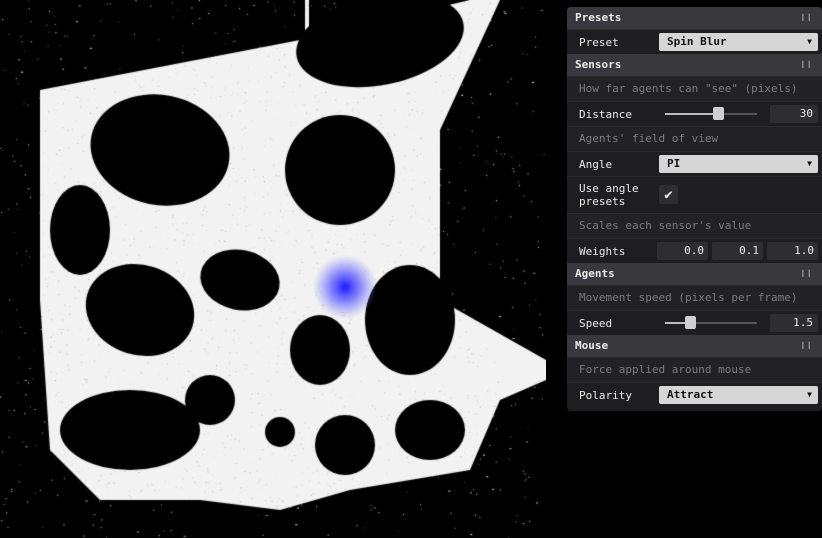 This screenshot has width=822, height=538. Describe the element at coordinates (794, 114) in the screenshot. I see `distance-input: 30` at that location.